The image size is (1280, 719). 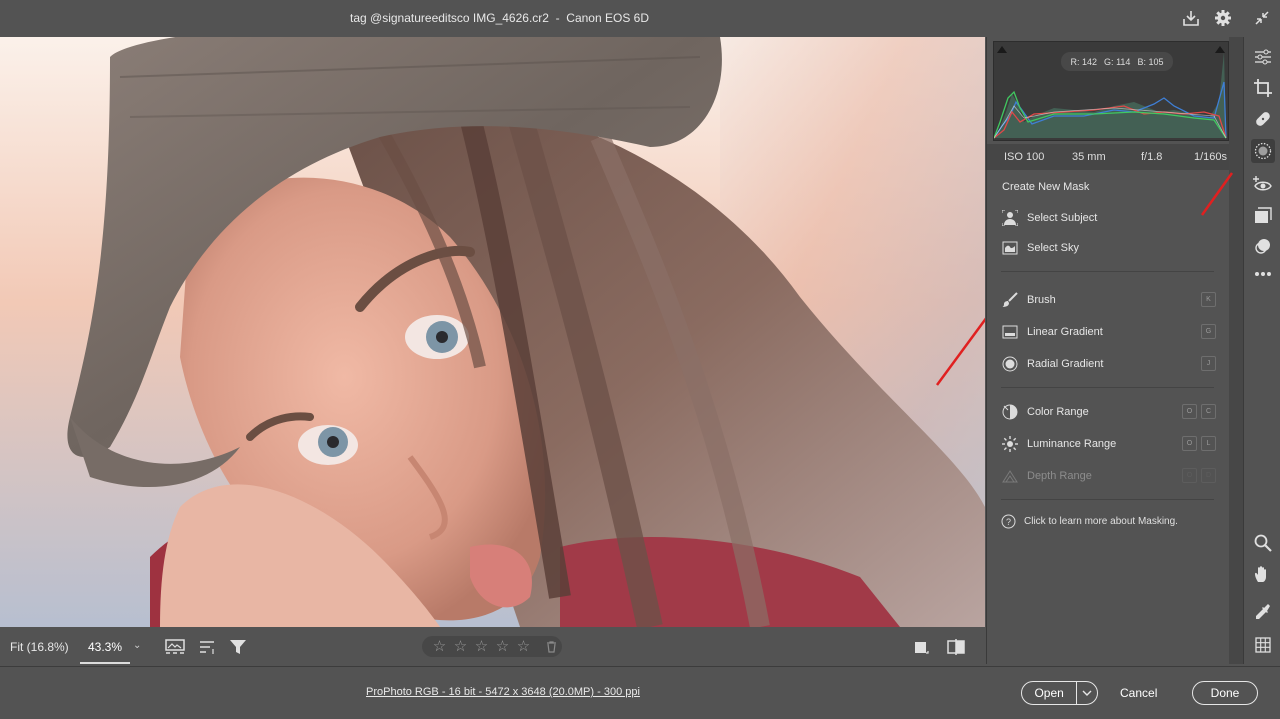 What do you see at coordinates (439, 647) in the screenshot?
I see `star-1-icon: ☆` at bounding box center [439, 647].